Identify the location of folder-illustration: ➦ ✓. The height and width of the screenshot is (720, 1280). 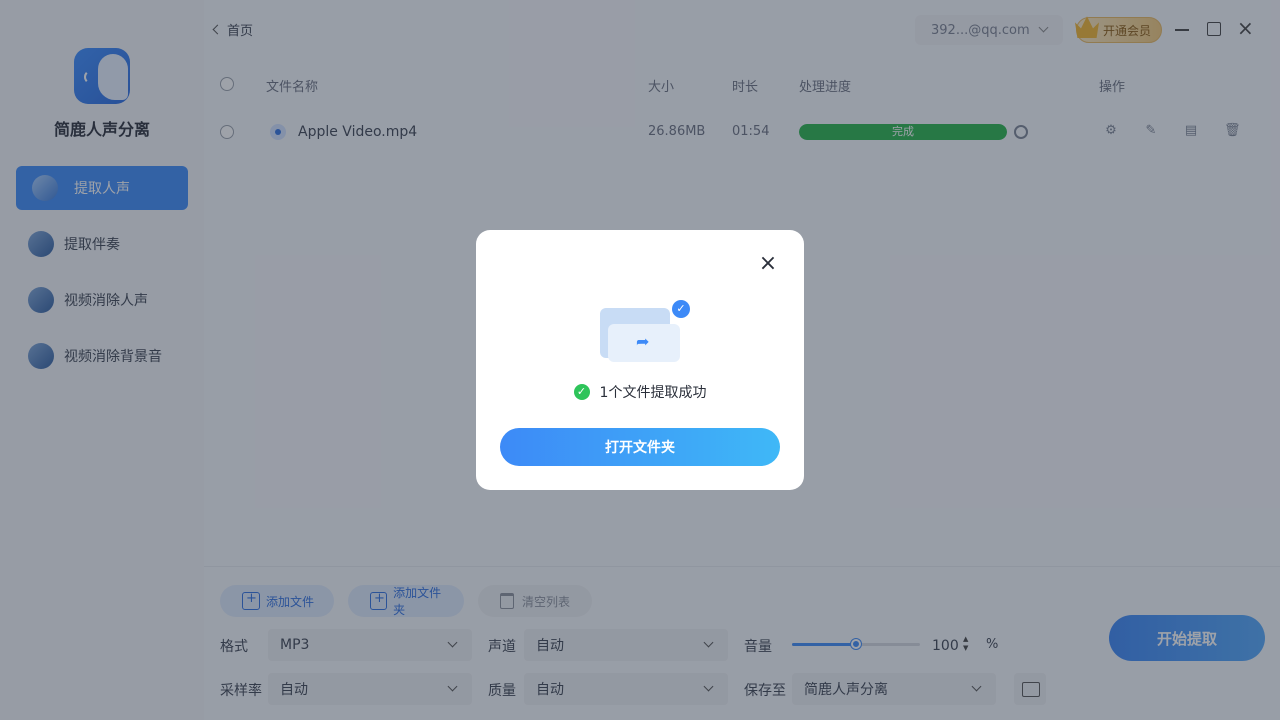
(644, 331).